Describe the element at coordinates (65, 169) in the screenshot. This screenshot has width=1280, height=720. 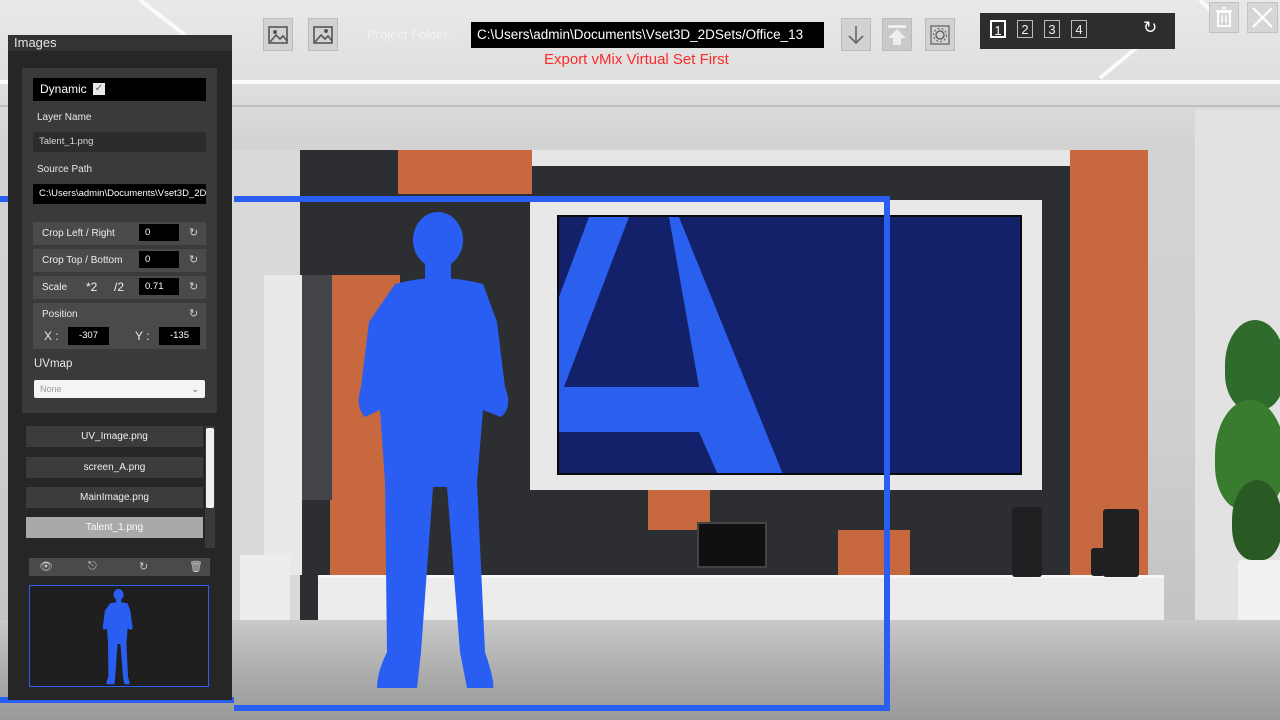
I see `source-path-label: Source Path` at that location.